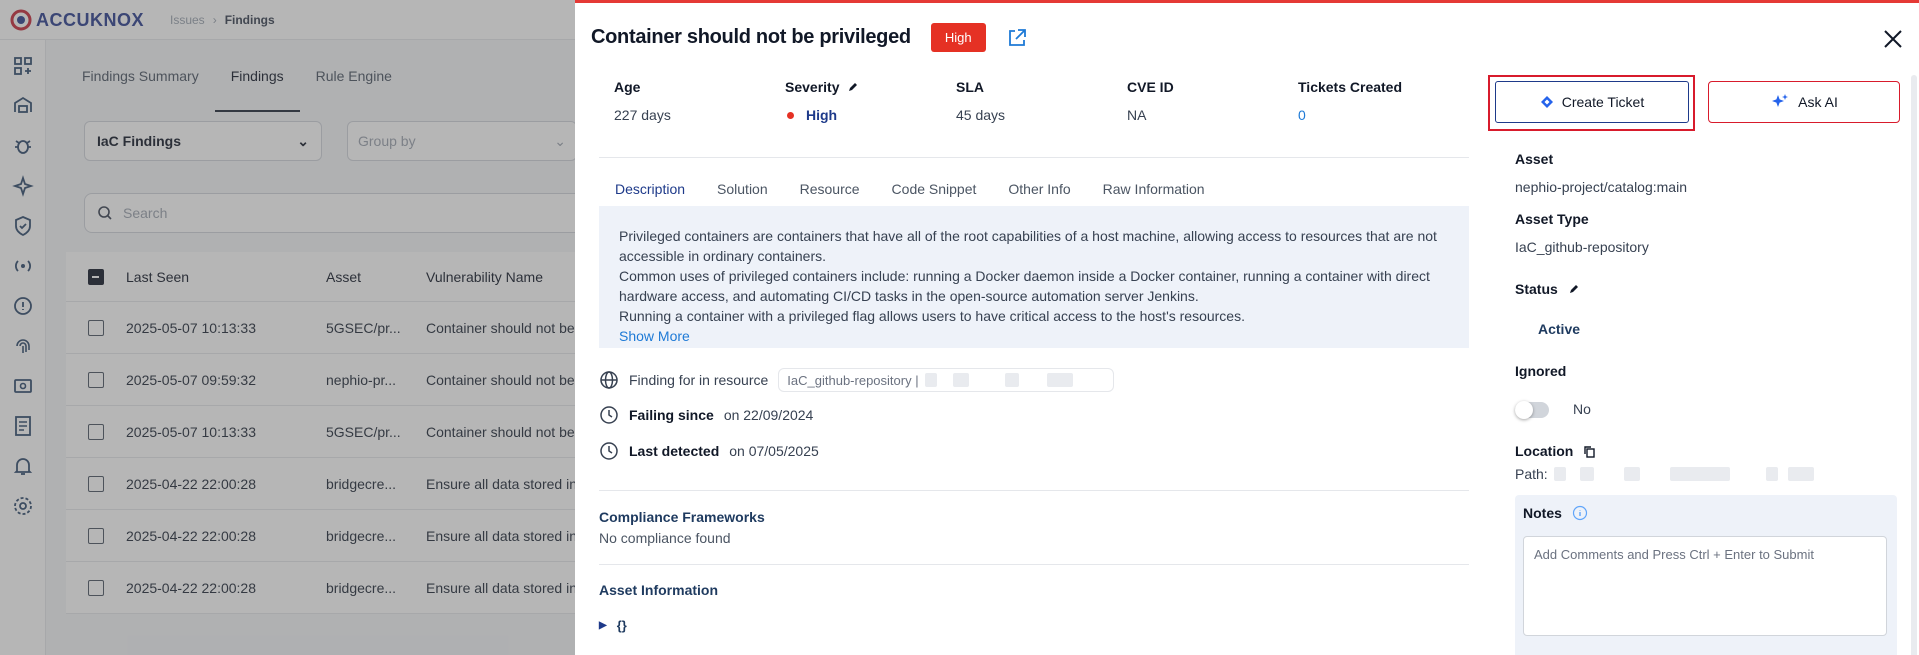 Image resolution: width=1919 pixels, height=655 pixels. I want to click on asset-label: Asset, so click(1534, 159).